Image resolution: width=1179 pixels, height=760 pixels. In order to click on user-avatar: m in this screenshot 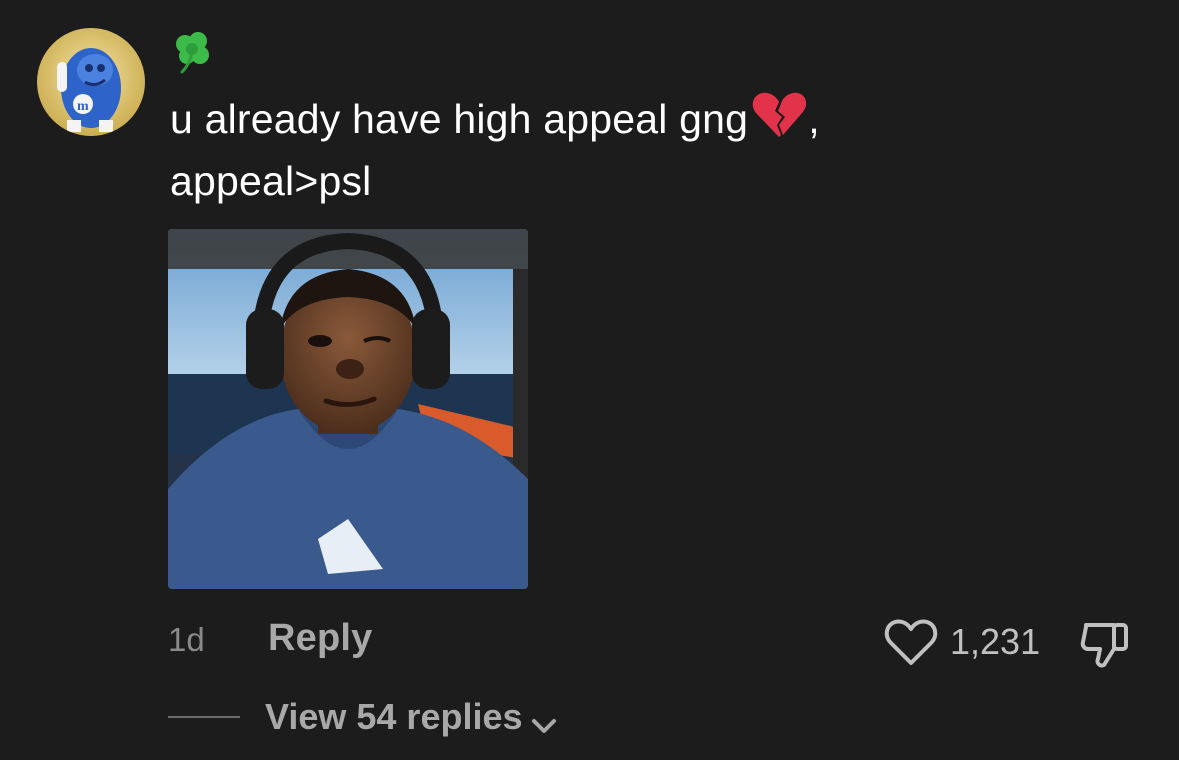, I will do `click(91, 82)`.